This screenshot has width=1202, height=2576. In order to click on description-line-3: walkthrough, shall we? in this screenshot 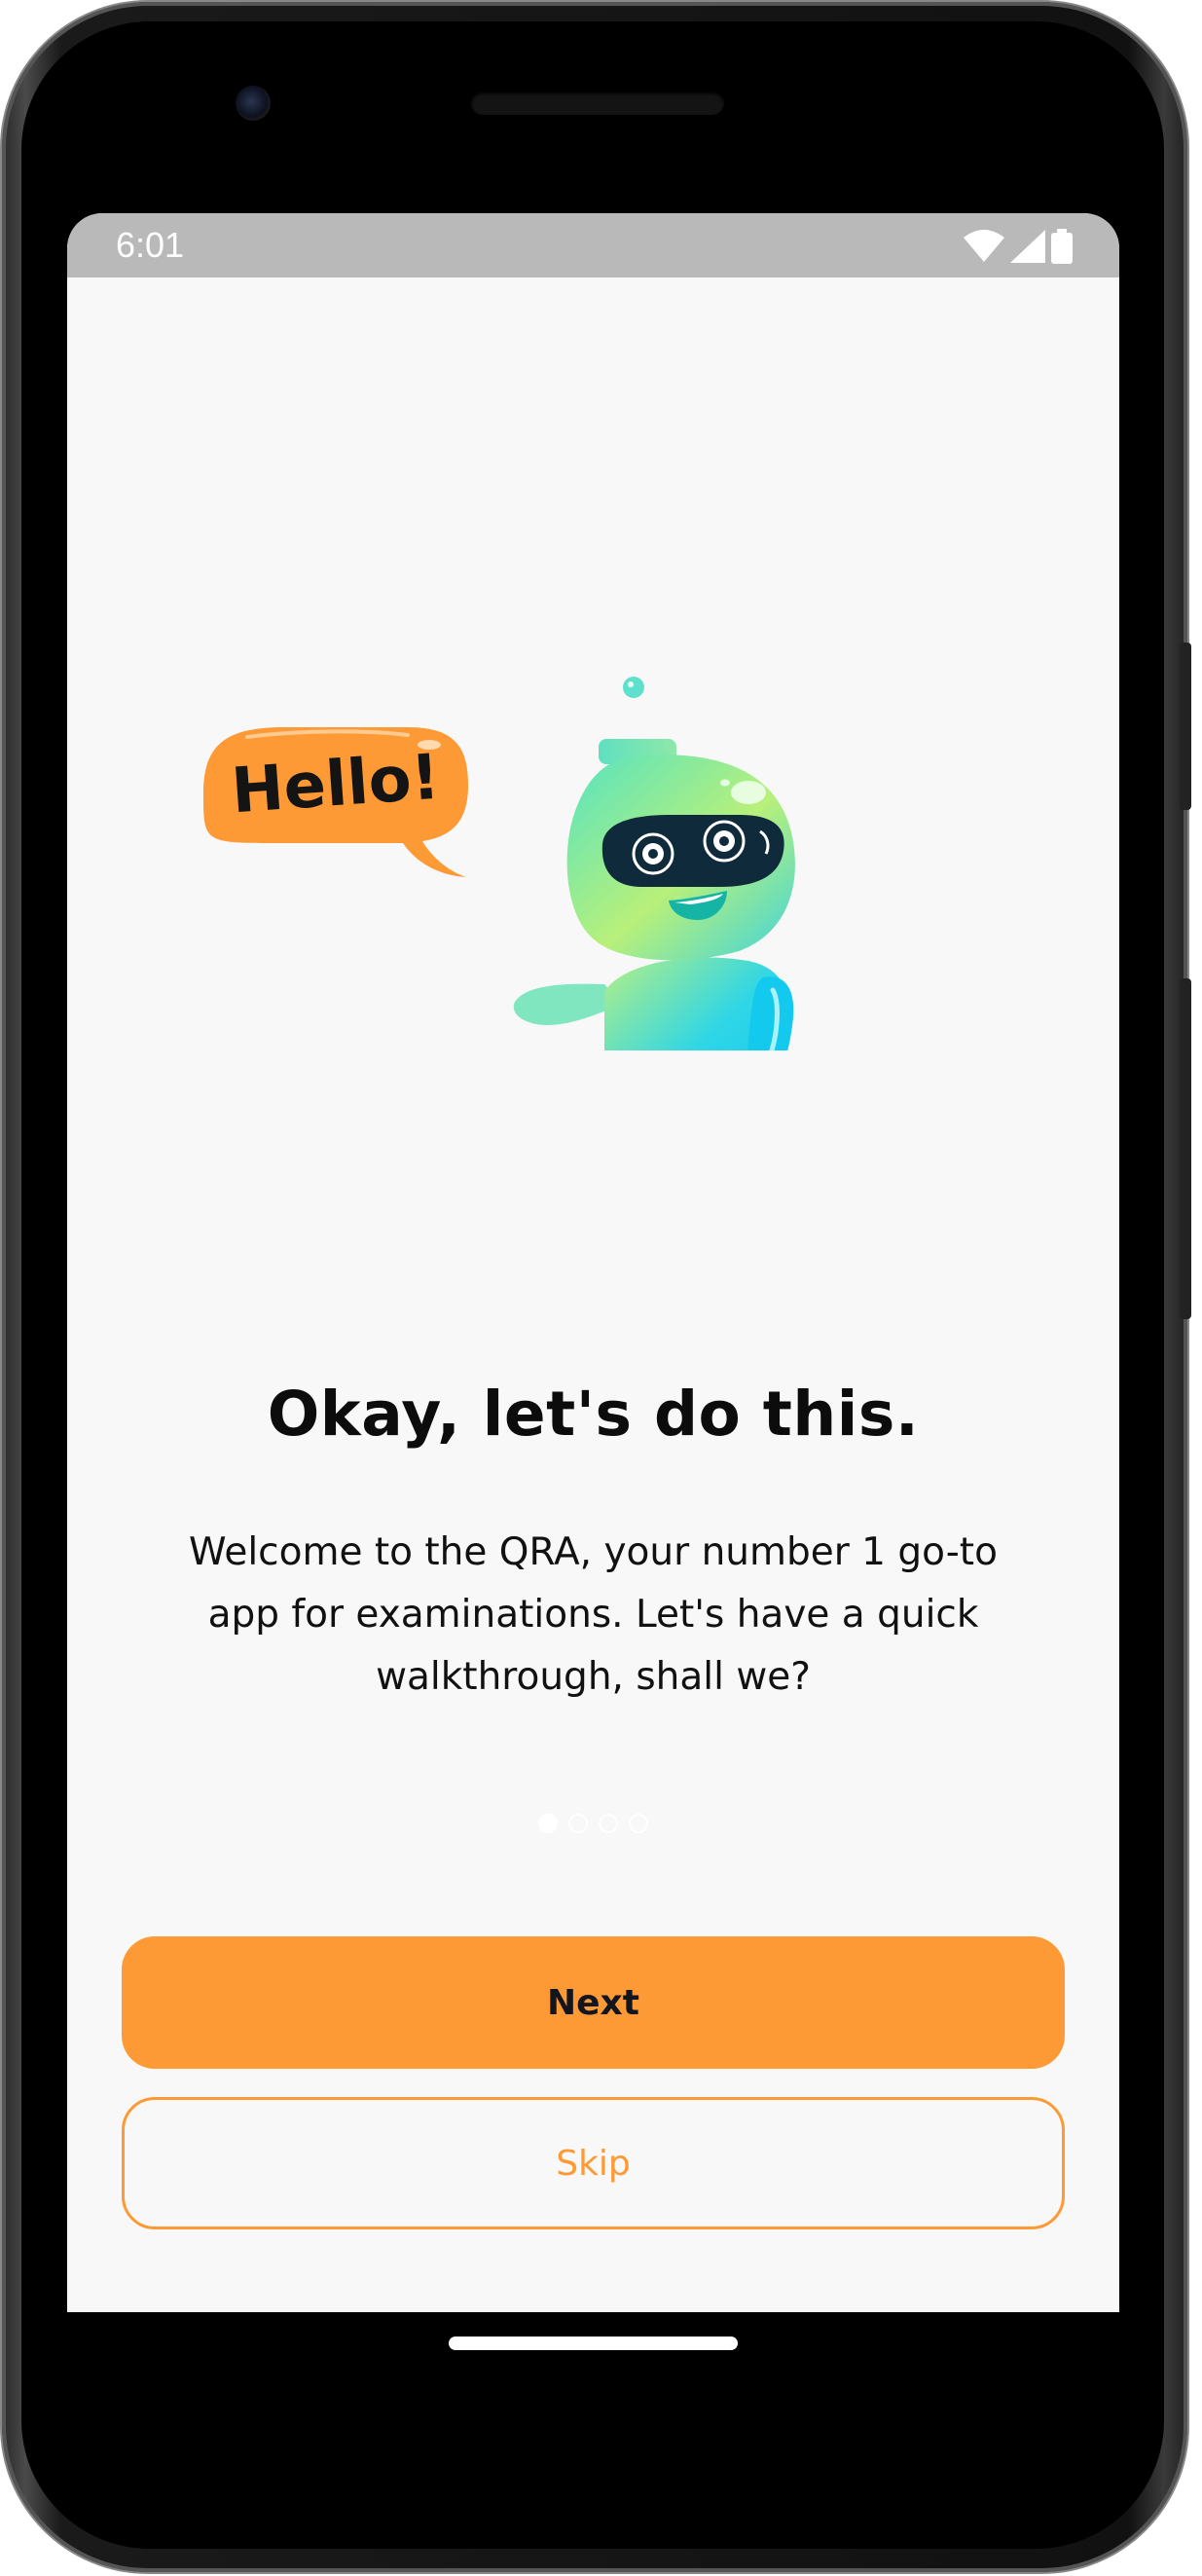, I will do `click(593, 1677)`.